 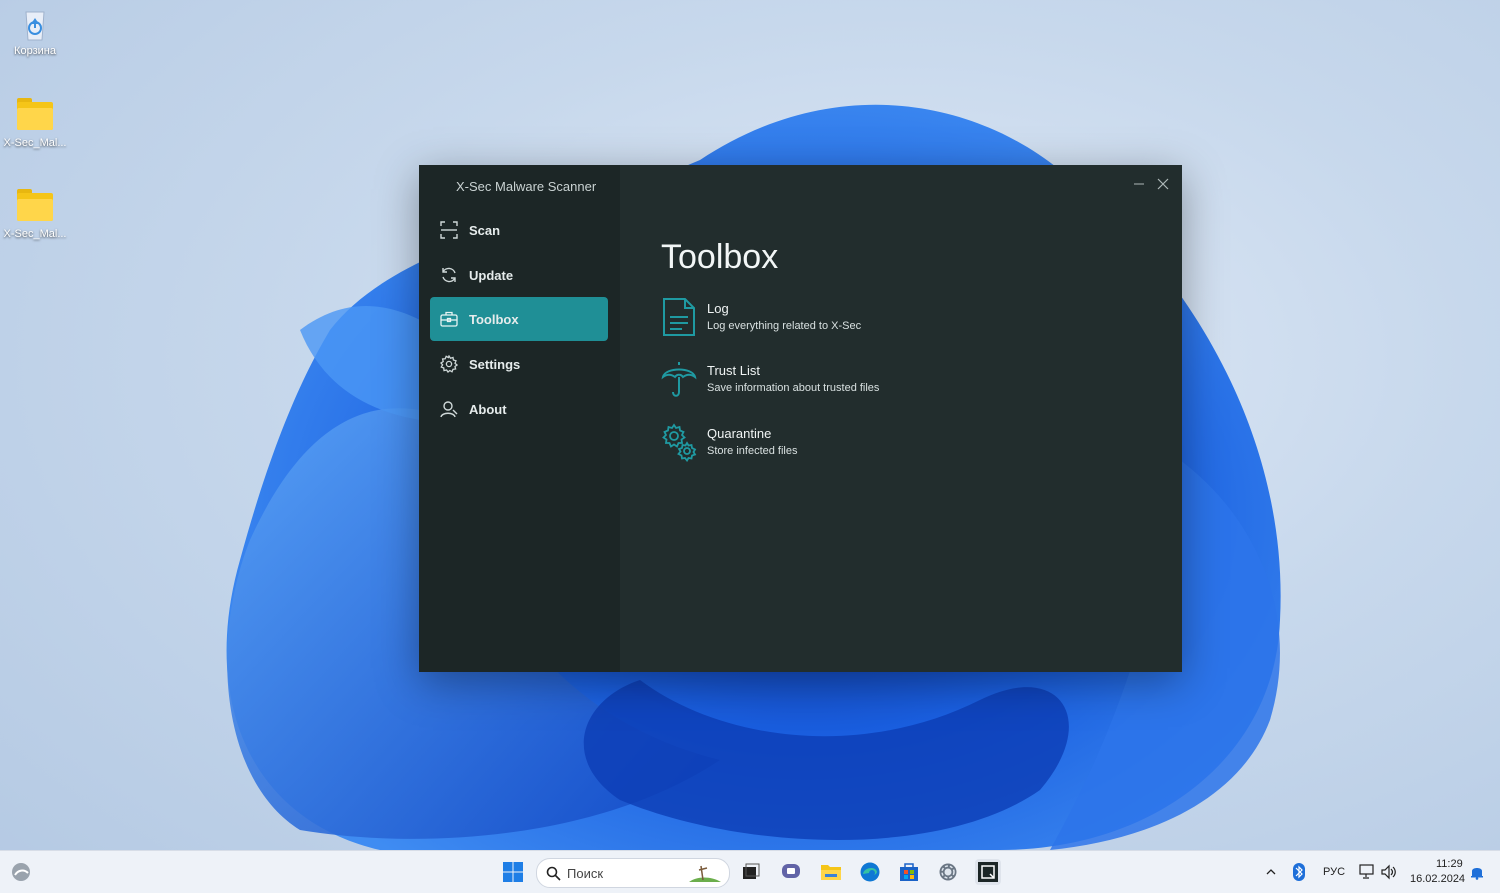 What do you see at coordinates (35, 24) in the screenshot?
I see `recycle-bin-icon` at bounding box center [35, 24].